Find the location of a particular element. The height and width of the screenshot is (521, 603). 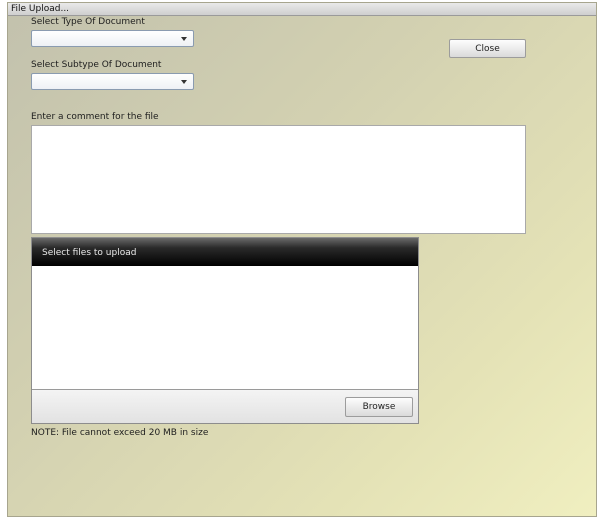

close-button: Close is located at coordinates (487, 48).